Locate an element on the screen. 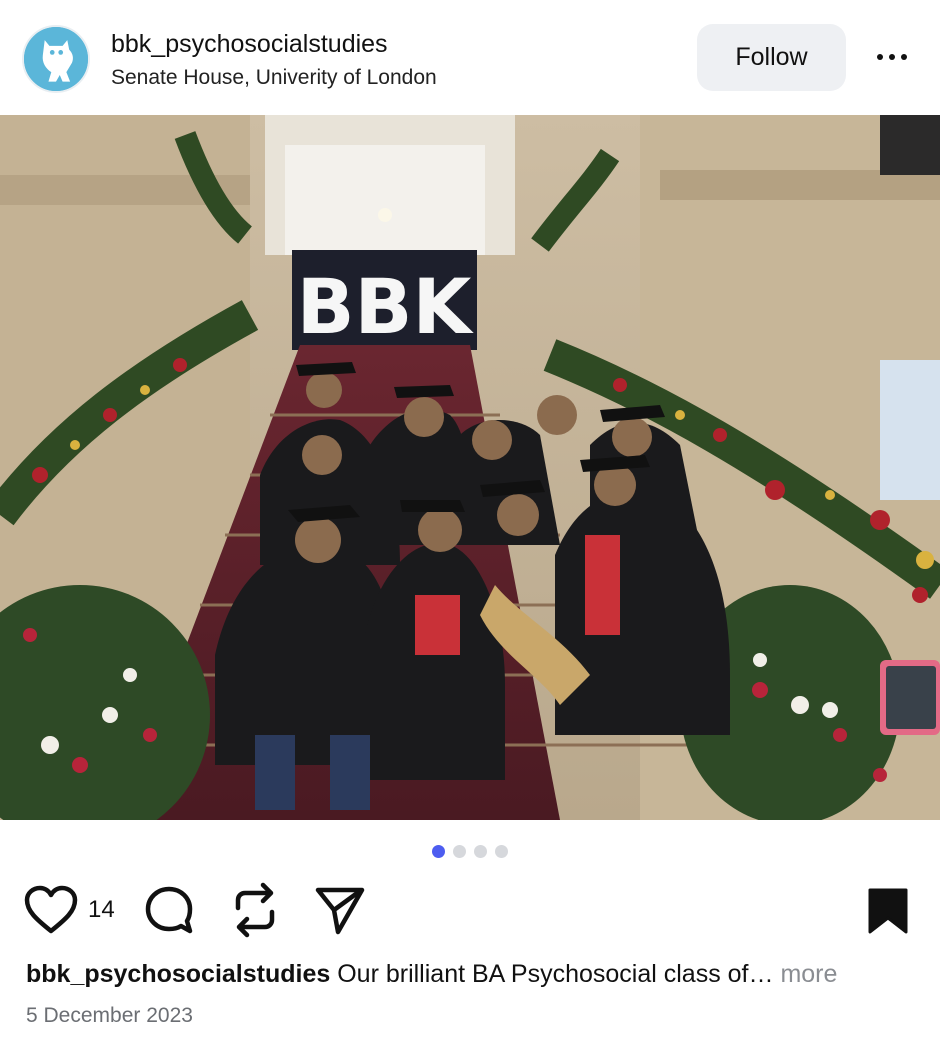 The image size is (940, 1045). bookmark-icon is located at coordinates (888, 910).